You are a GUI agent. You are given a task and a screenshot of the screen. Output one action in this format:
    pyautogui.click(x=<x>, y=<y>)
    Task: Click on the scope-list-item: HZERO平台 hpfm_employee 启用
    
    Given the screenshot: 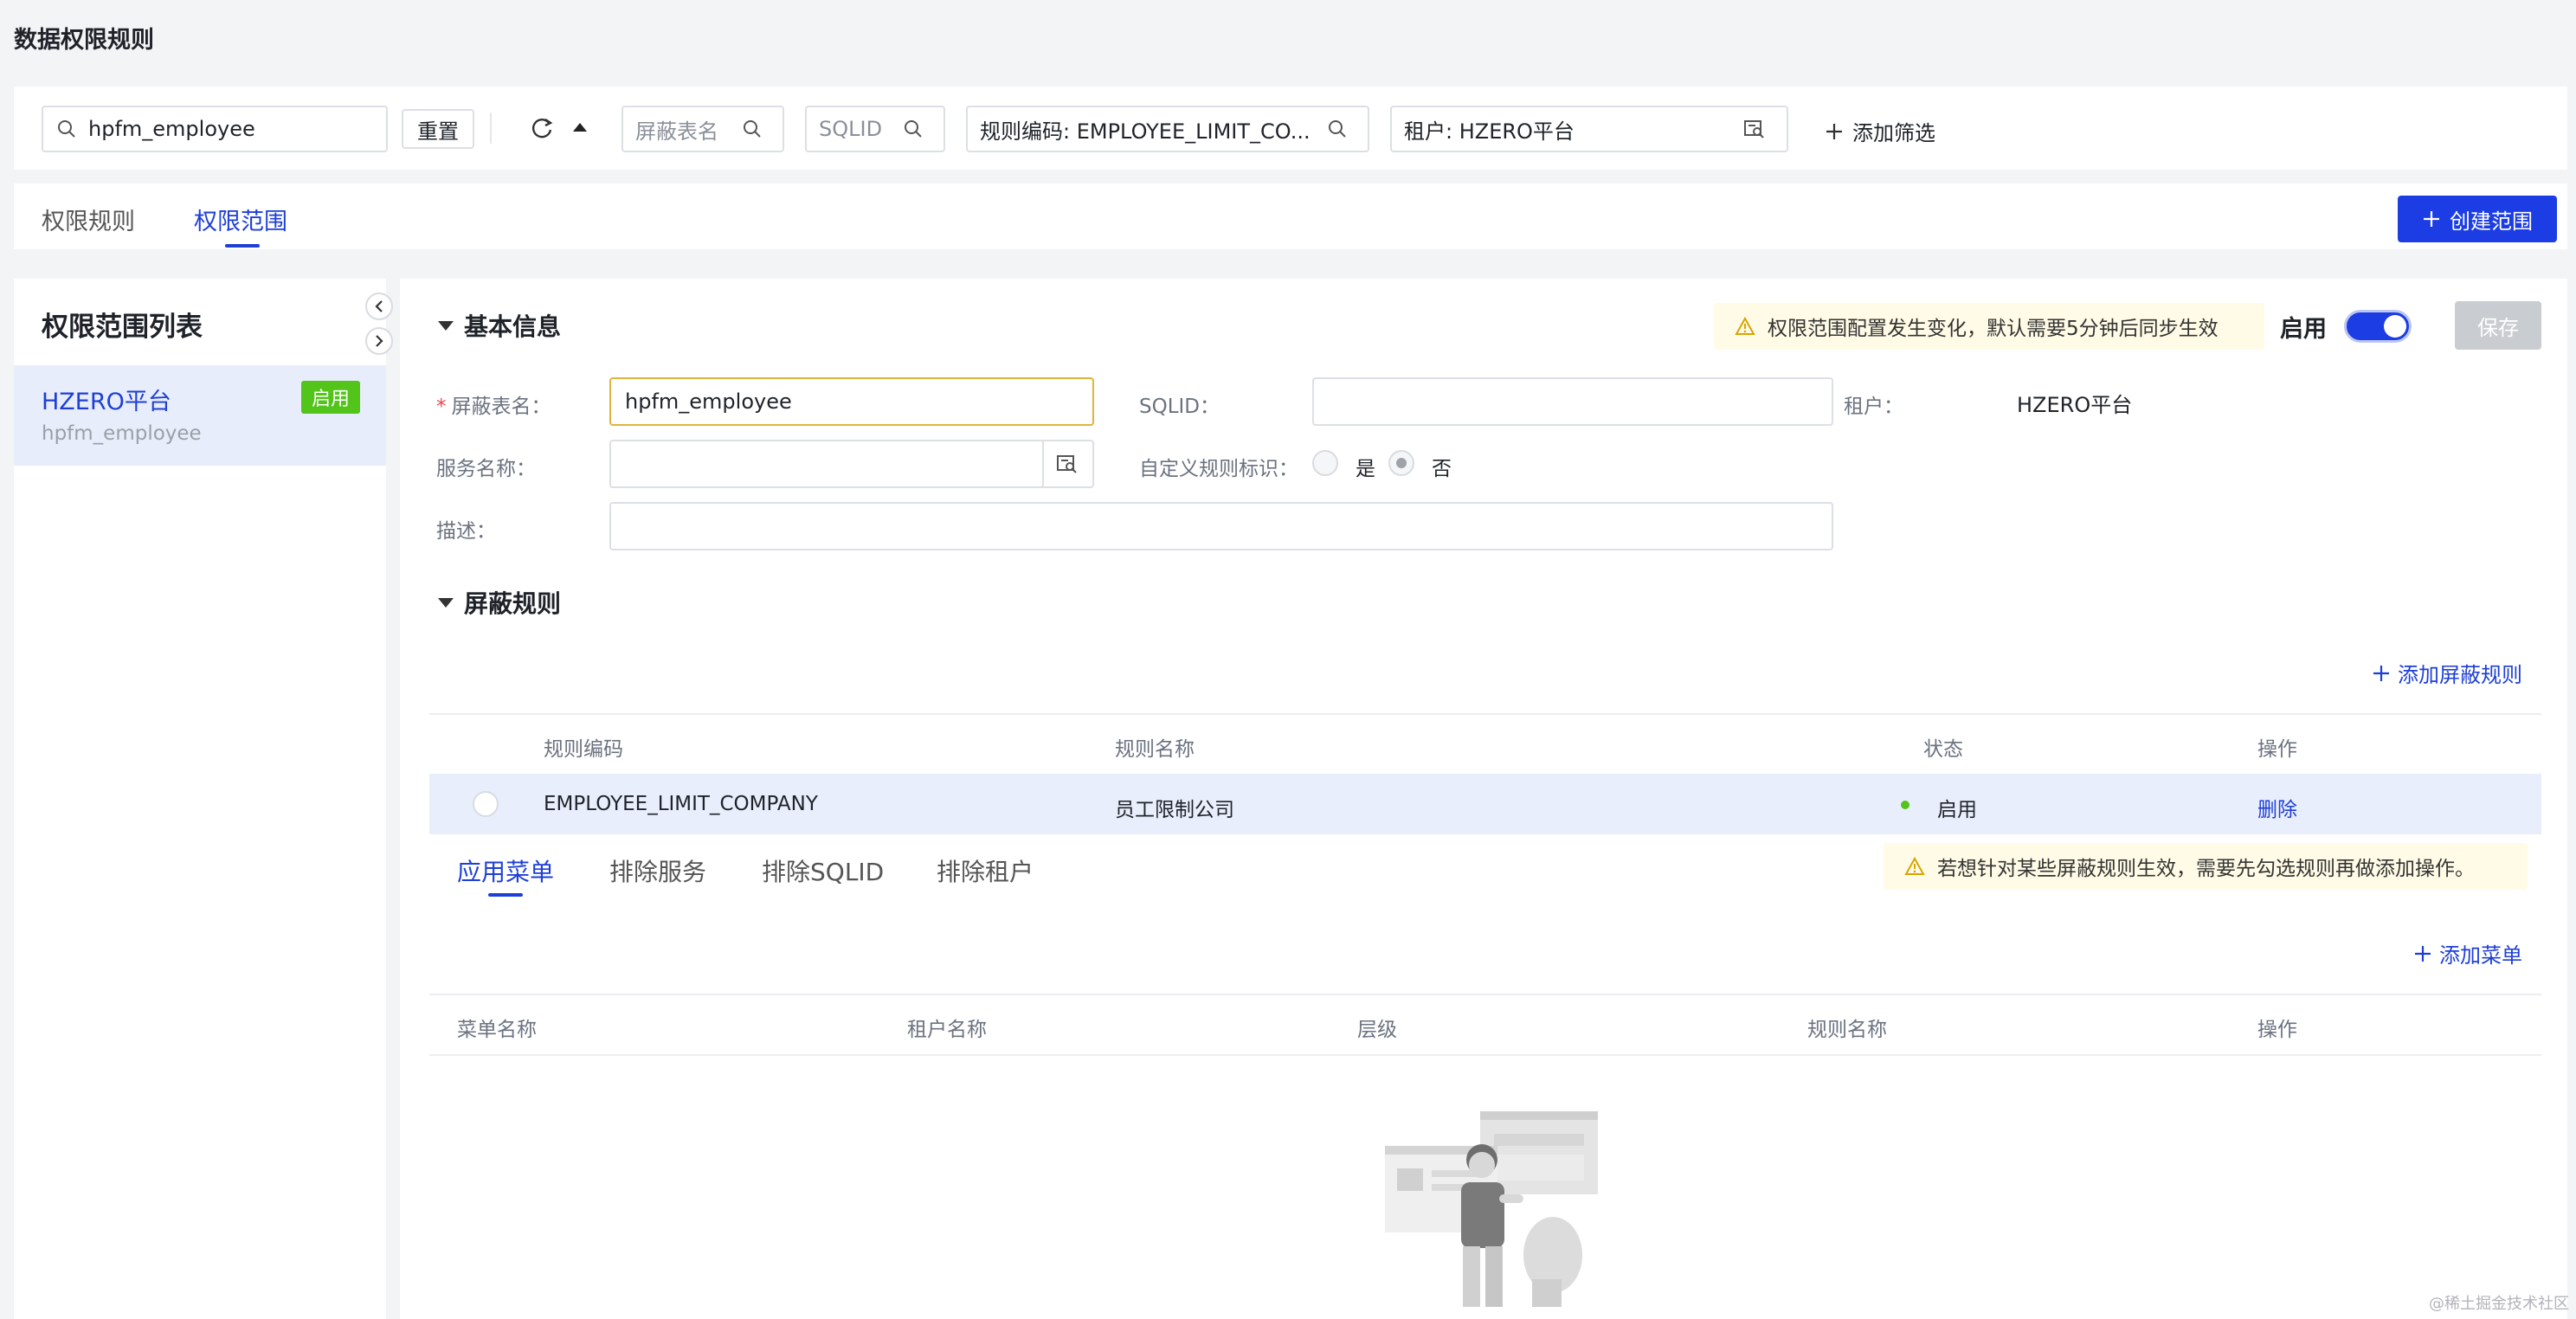 What is the action you would take?
    pyautogui.click(x=200, y=416)
    